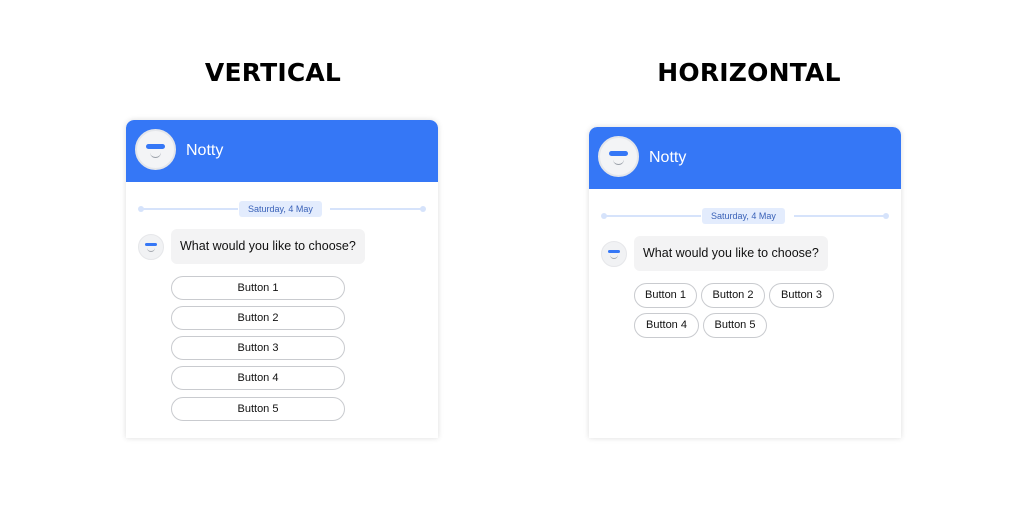 The height and width of the screenshot is (510, 1024). Describe the element at coordinates (749, 72) in the screenshot. I see `horizontal-heading: HORIZONTAL` at that location.